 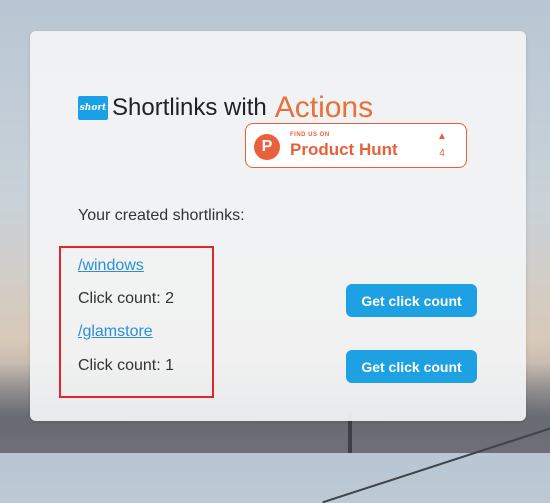 I want to click on product-hunt-name: Product Hunt, so click(x=344, y=149).